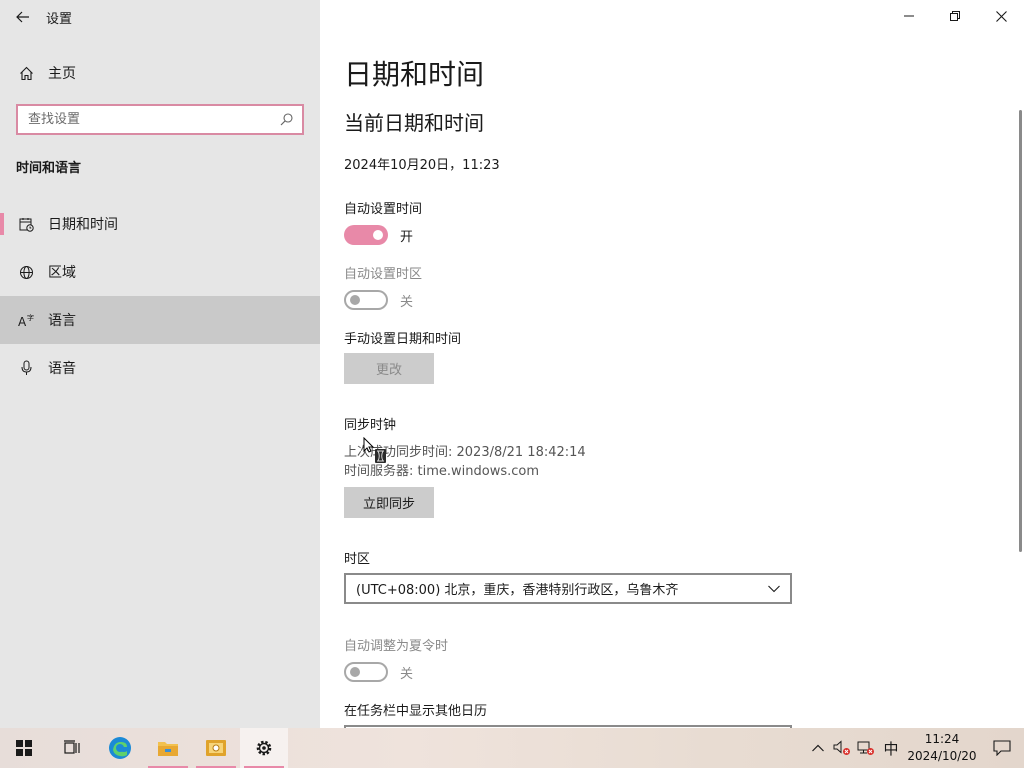 The height and width of the screenshot is (768, 1024). I want to click on auto-timezone-label: 自动设置时区, so click(383, 274).